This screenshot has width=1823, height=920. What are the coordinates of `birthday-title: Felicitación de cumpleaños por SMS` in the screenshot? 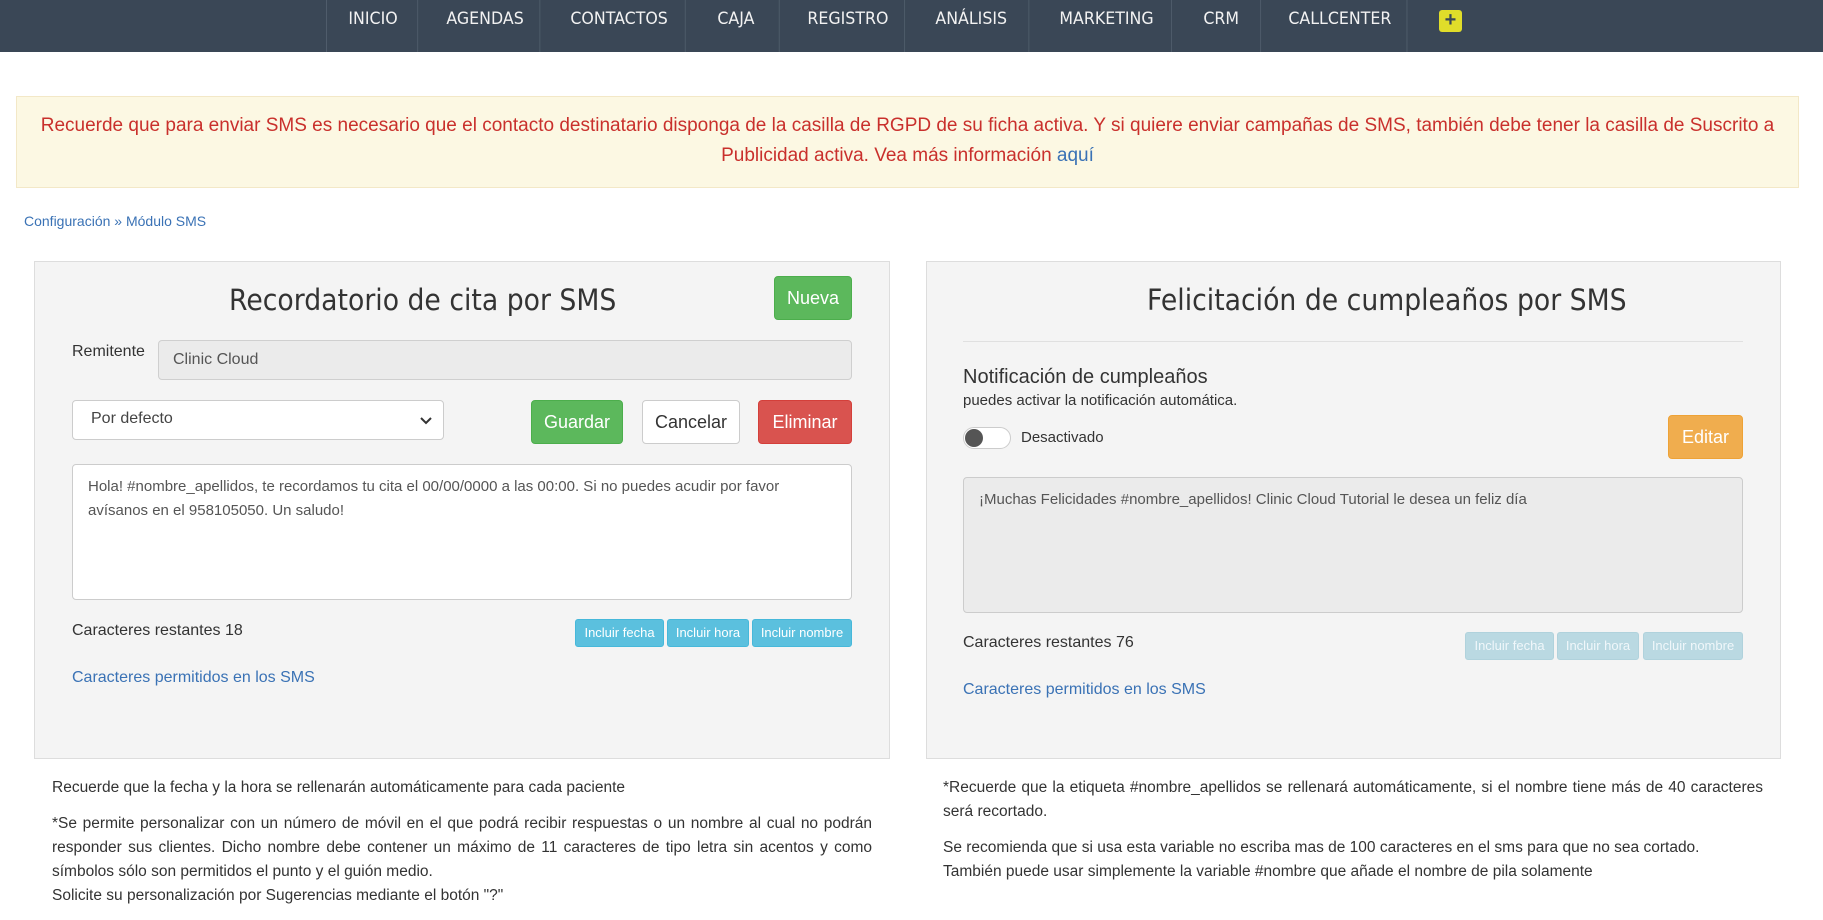 It's located at (1387, 300).